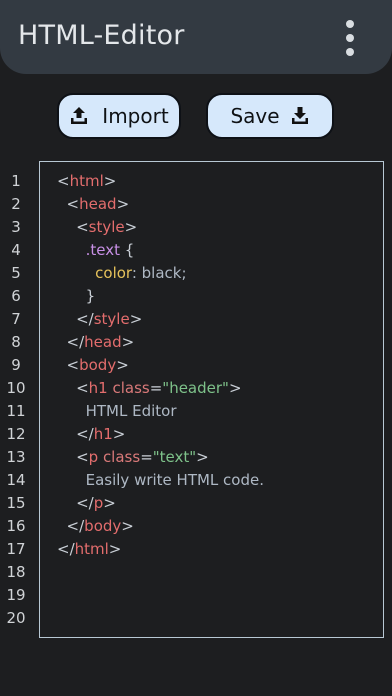 Image resolution: width=392 pixels, height=696 pixels. I want to click on line-number: 10, so click(16, 388).